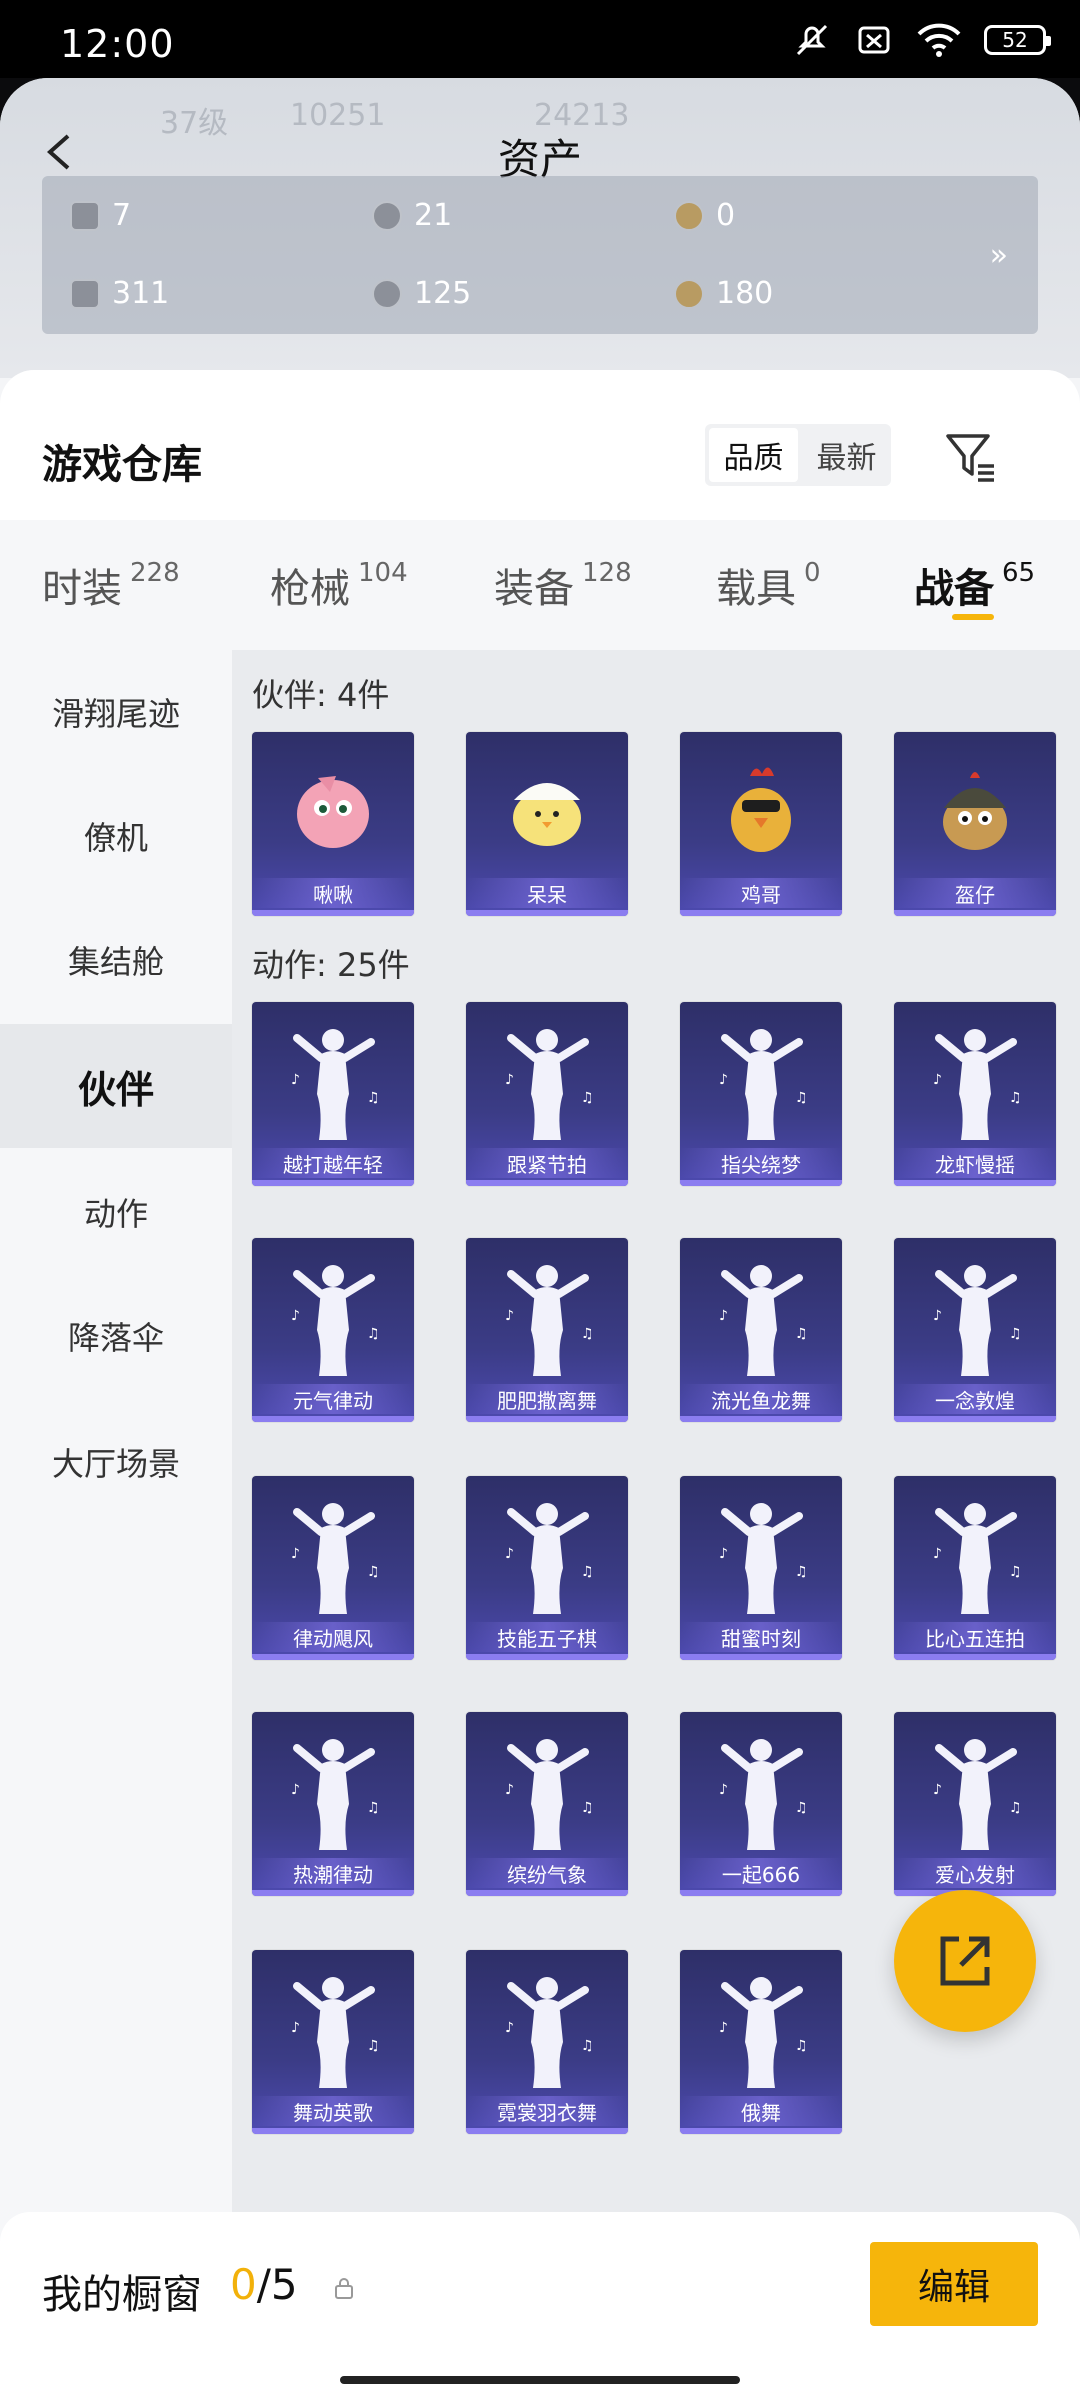  What do you see at coordinates (965, 1961) in the screenshot?
I see `share-button` at bounding box center [965, 1961].